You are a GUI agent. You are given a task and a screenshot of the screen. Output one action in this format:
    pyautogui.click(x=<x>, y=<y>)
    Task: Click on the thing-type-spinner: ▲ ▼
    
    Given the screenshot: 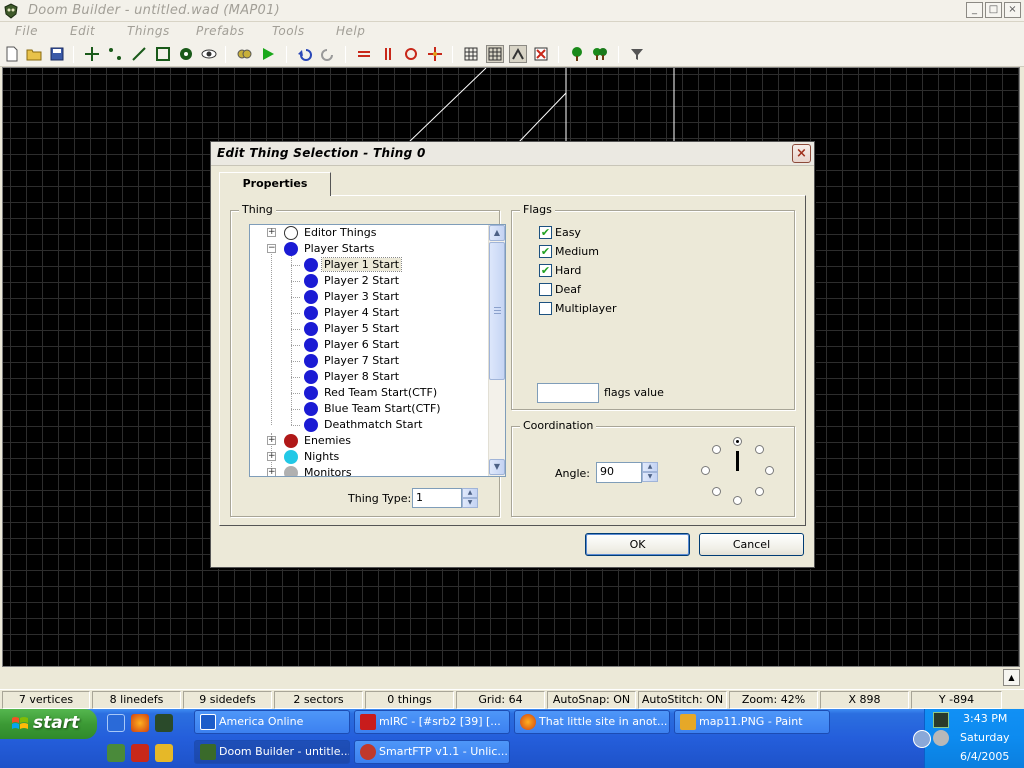 What is the action you would take?
    pyautogui.click(x=470, y=498)
    